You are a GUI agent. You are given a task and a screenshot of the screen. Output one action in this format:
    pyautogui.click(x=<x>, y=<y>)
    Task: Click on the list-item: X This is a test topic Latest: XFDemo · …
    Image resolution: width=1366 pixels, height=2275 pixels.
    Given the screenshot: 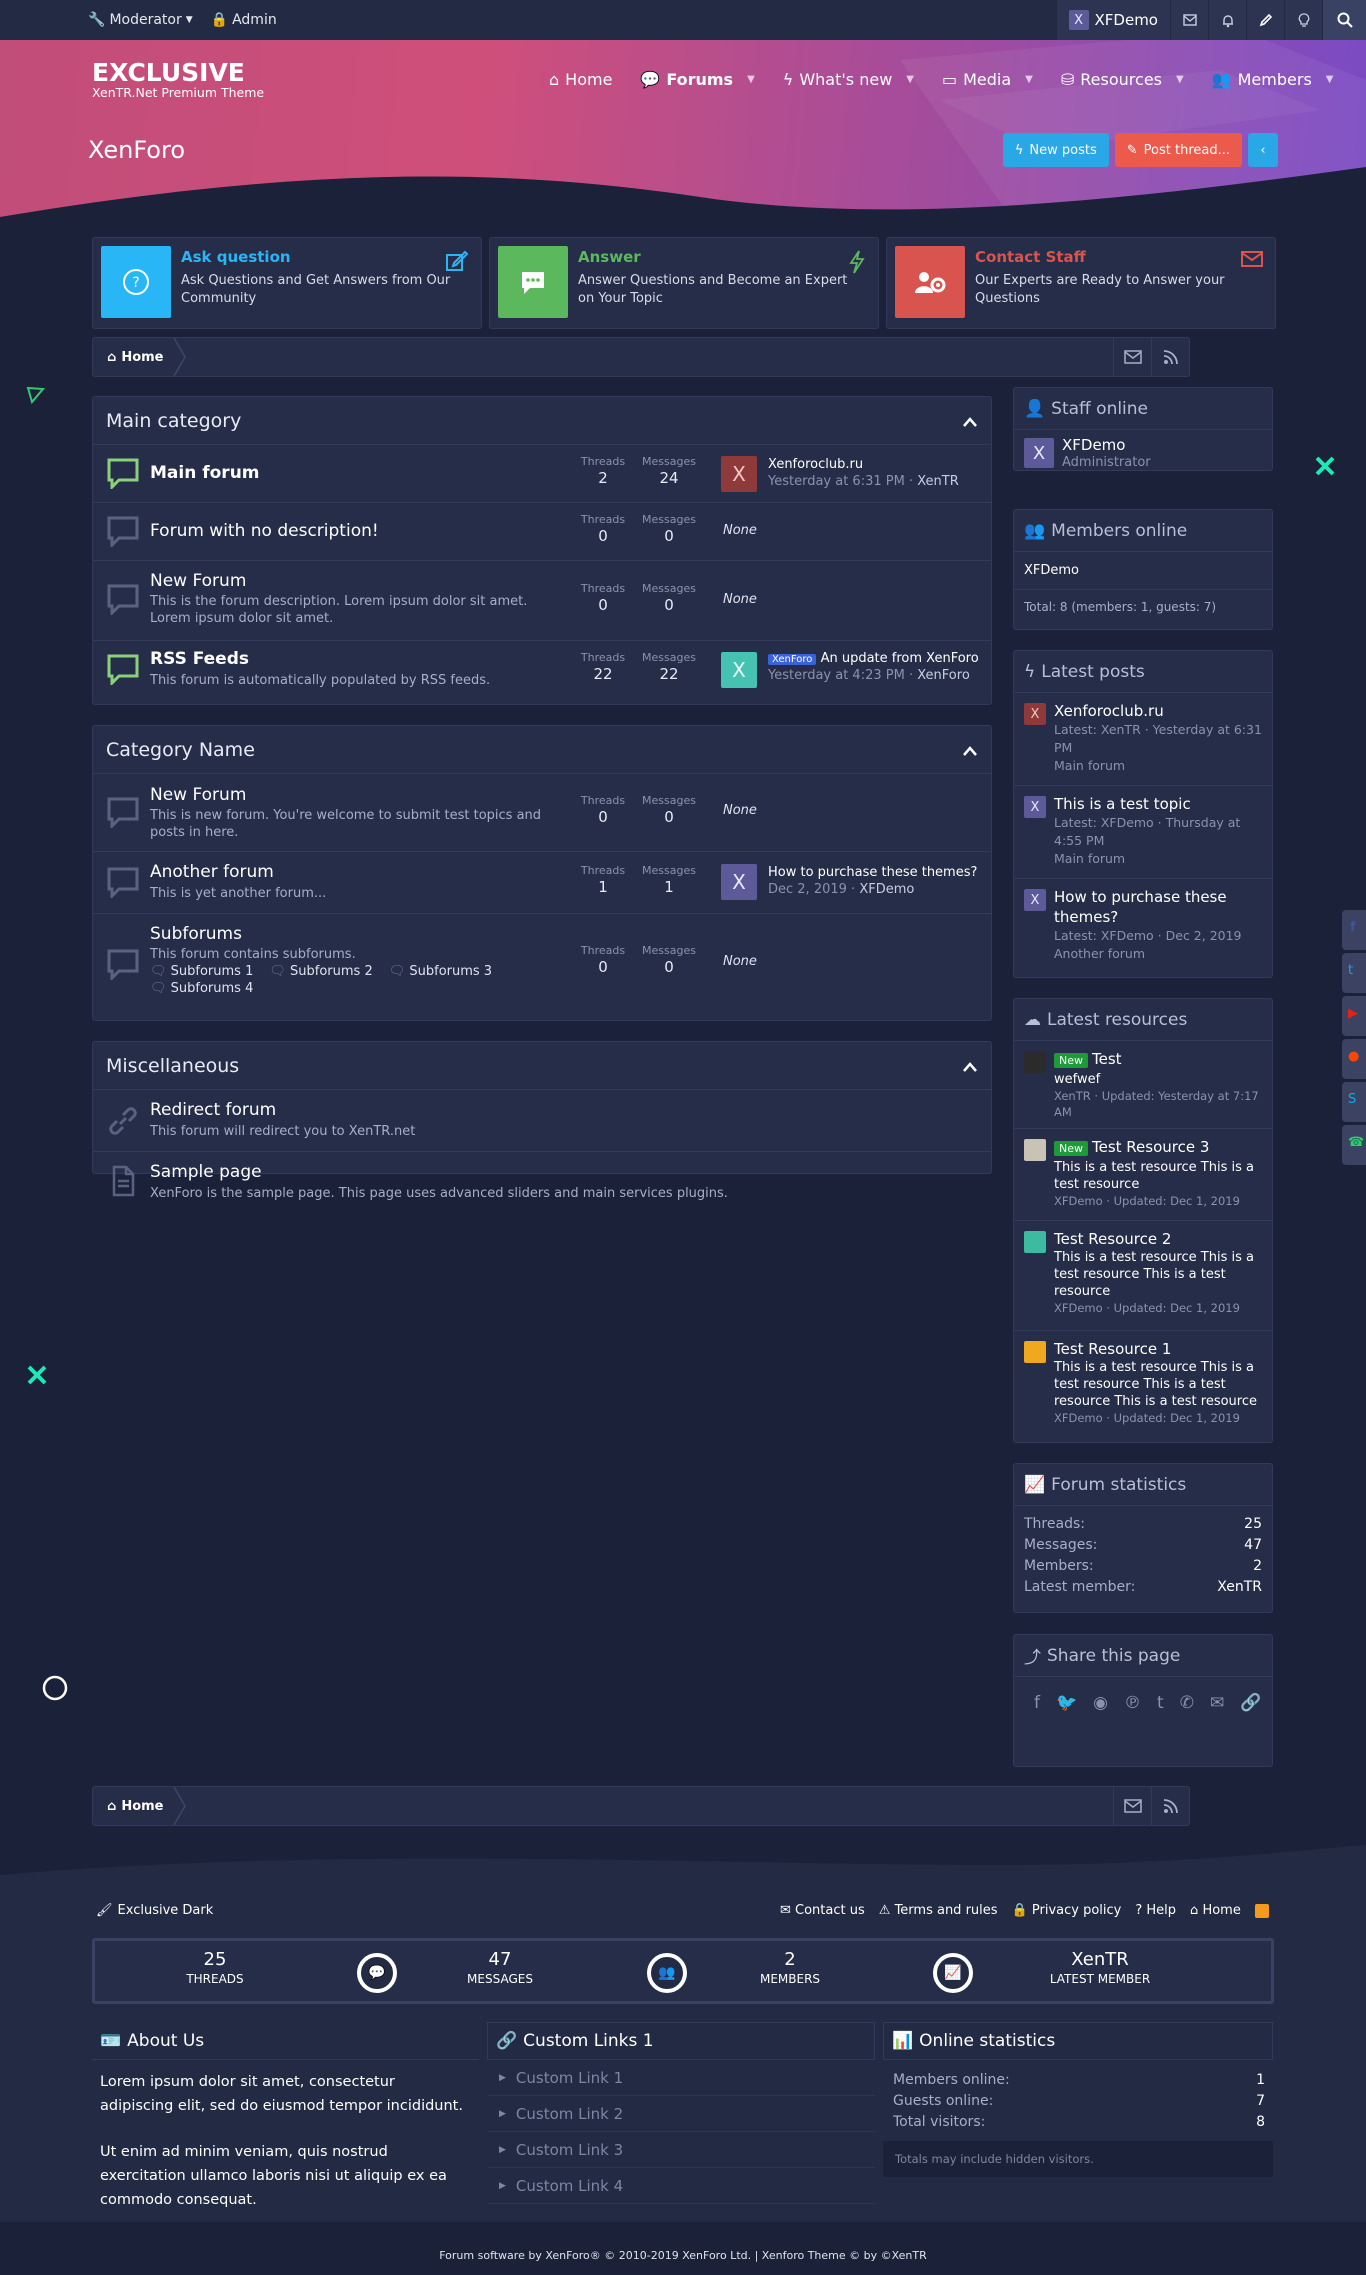 What is the action you would take?
    pyautogui.click(x=1143, y=832)
    